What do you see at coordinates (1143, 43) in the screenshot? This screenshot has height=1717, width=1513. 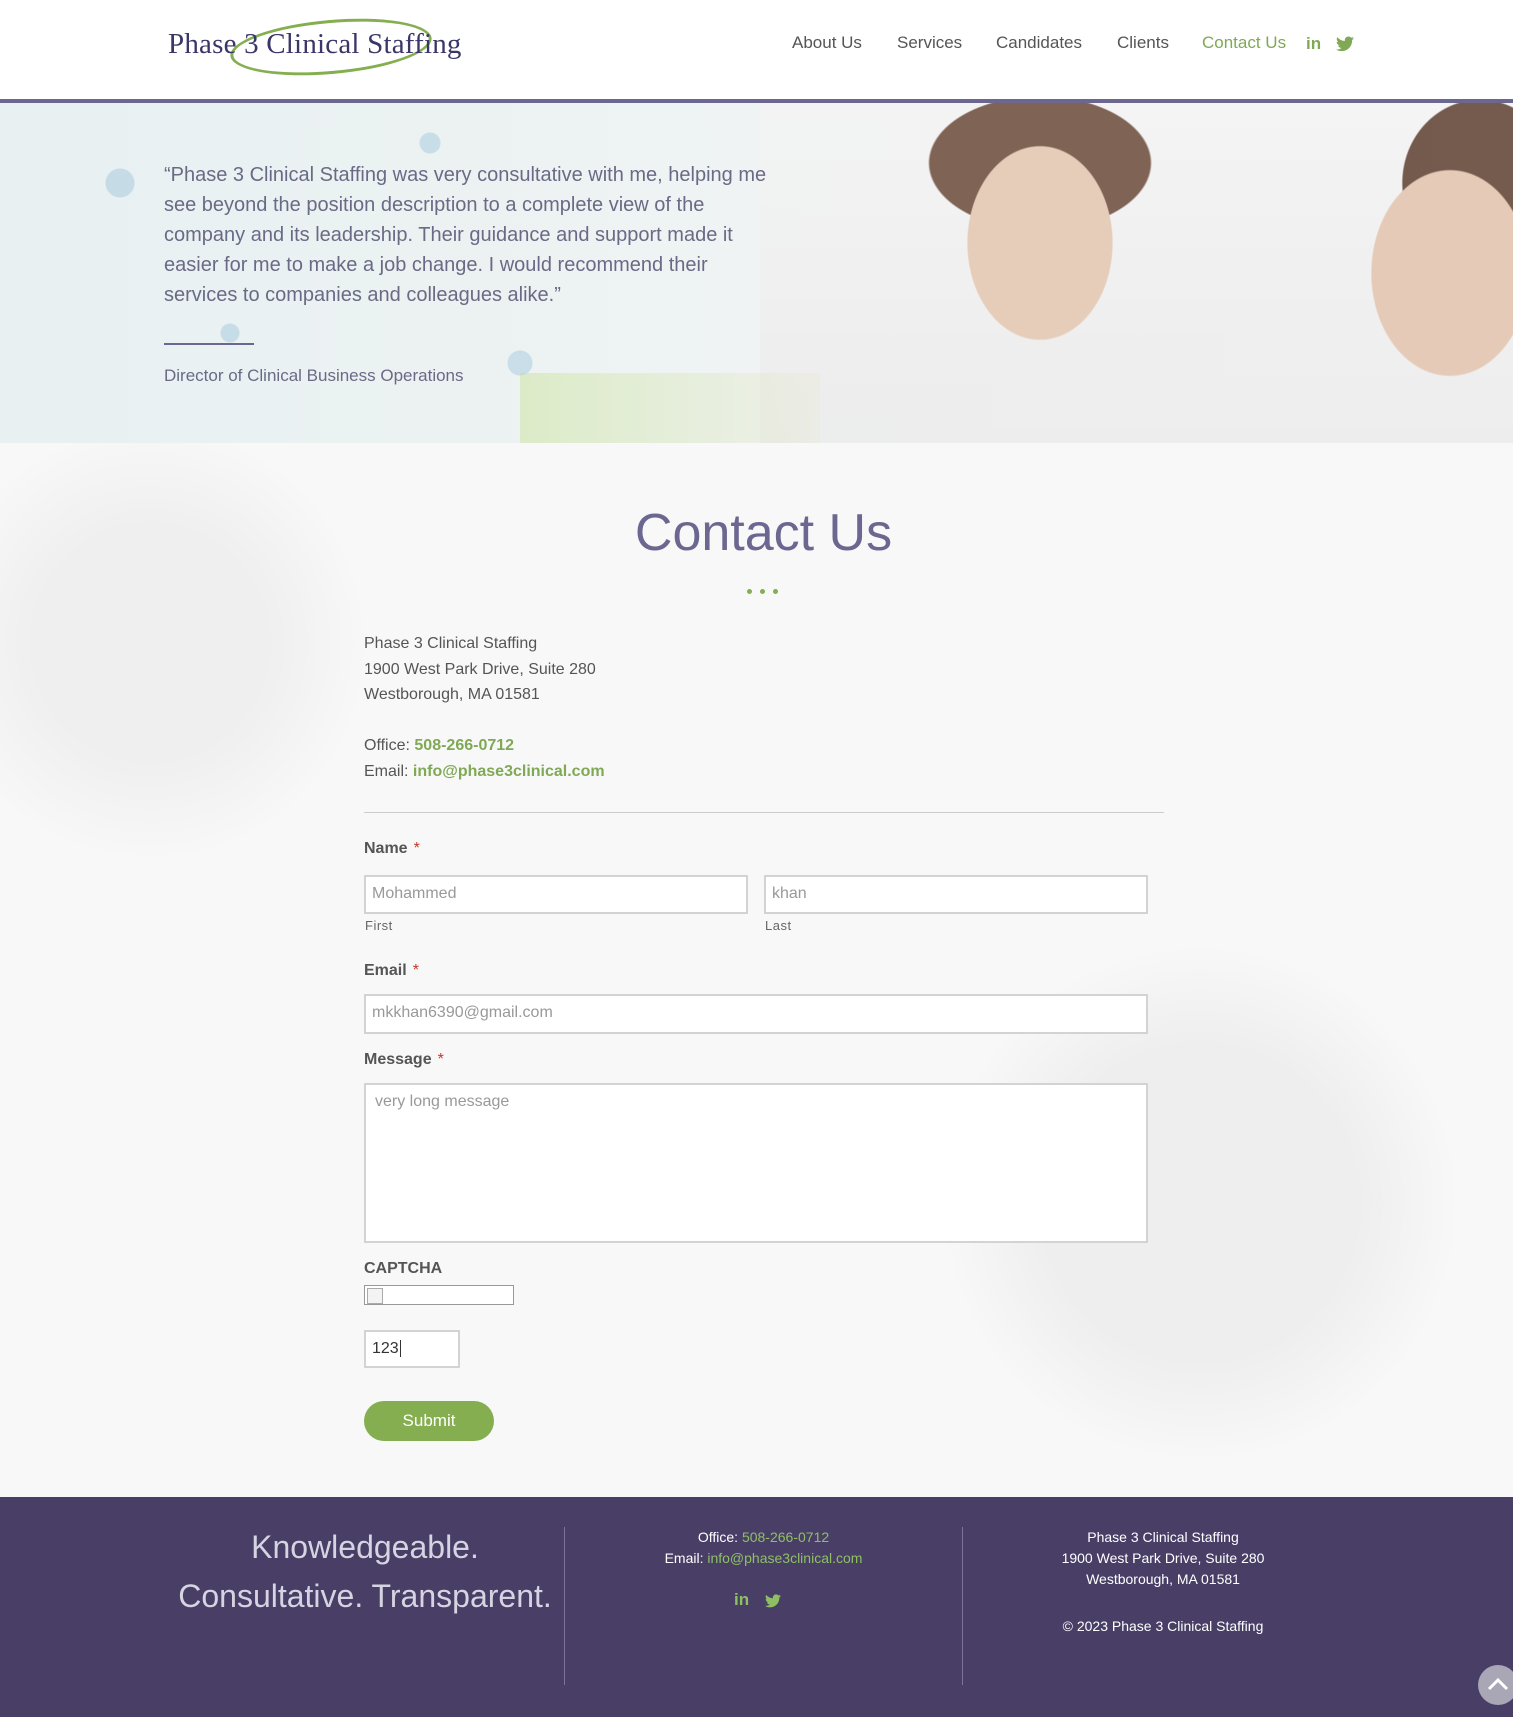 I see `nav-clients: Clients` at bounding box center [1143, 43].